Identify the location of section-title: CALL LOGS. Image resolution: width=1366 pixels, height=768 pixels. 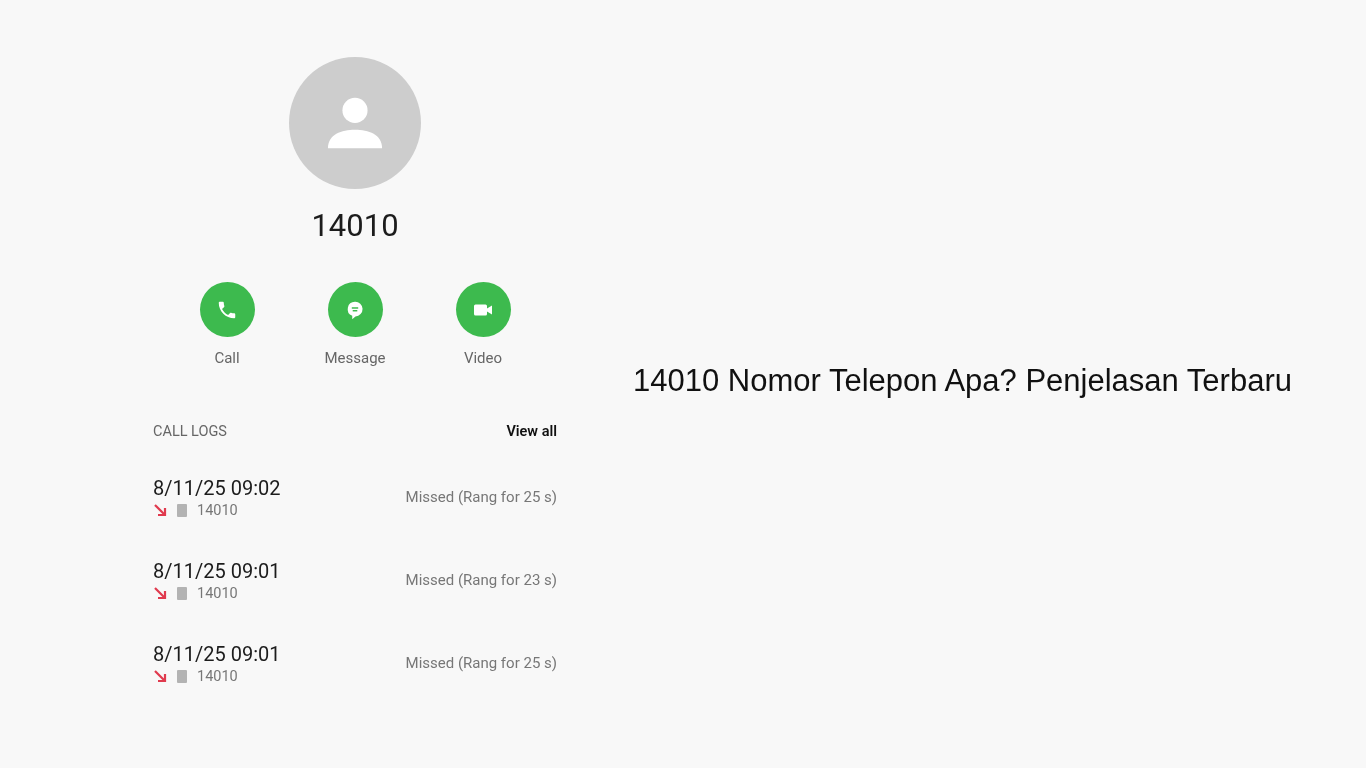
(190, 432).